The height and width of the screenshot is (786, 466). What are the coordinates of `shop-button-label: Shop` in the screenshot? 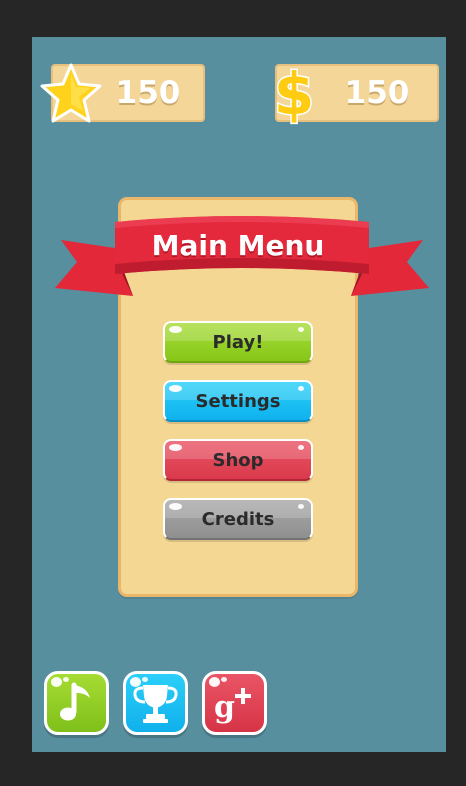 It's located at (238, 460).